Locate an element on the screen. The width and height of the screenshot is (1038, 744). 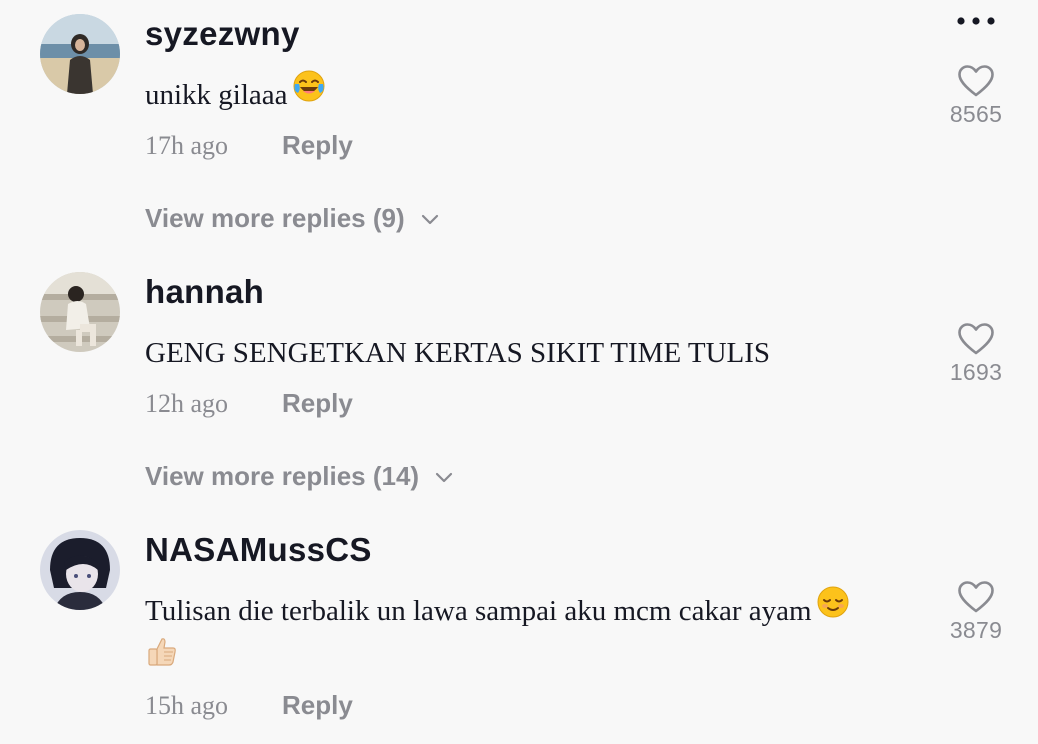
like-button: 3879 is located at coordinates (976, 612).